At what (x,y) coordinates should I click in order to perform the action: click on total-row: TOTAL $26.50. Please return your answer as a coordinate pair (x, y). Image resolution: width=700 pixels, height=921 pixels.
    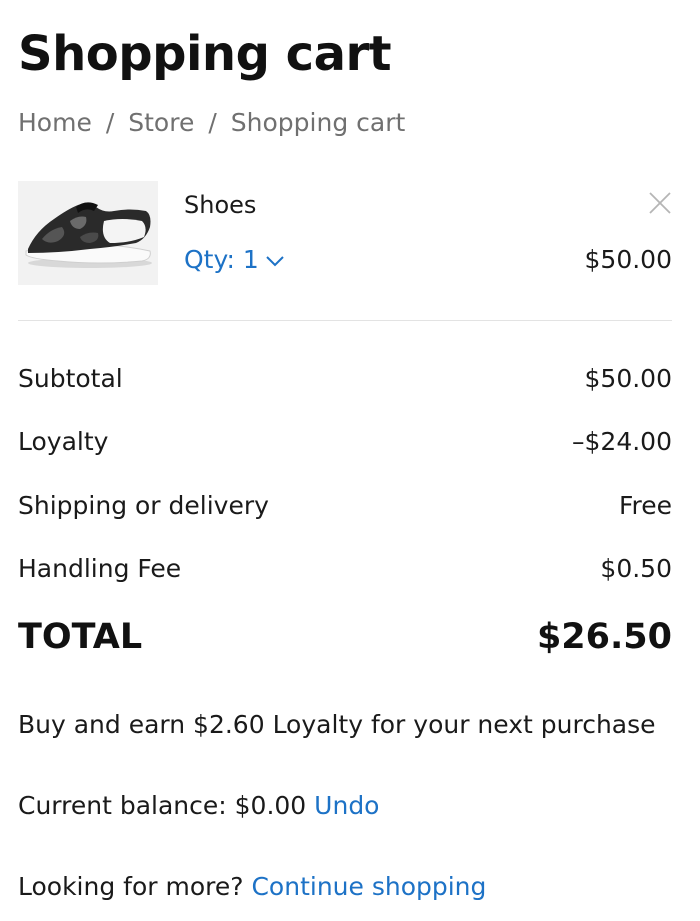
    Looking at the image, I should click on (345, 637).